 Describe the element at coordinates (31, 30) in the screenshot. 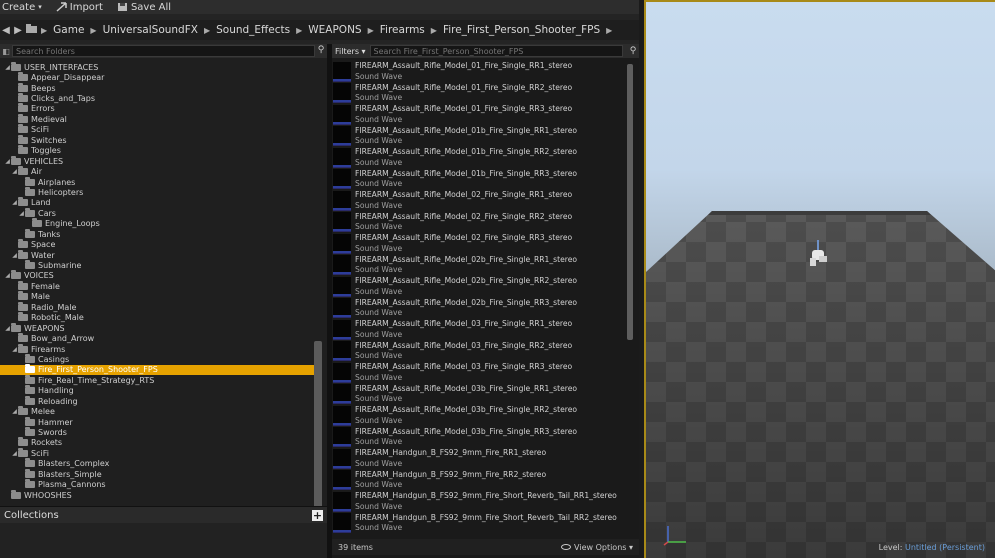

I see `folder-path-icon` at that location.